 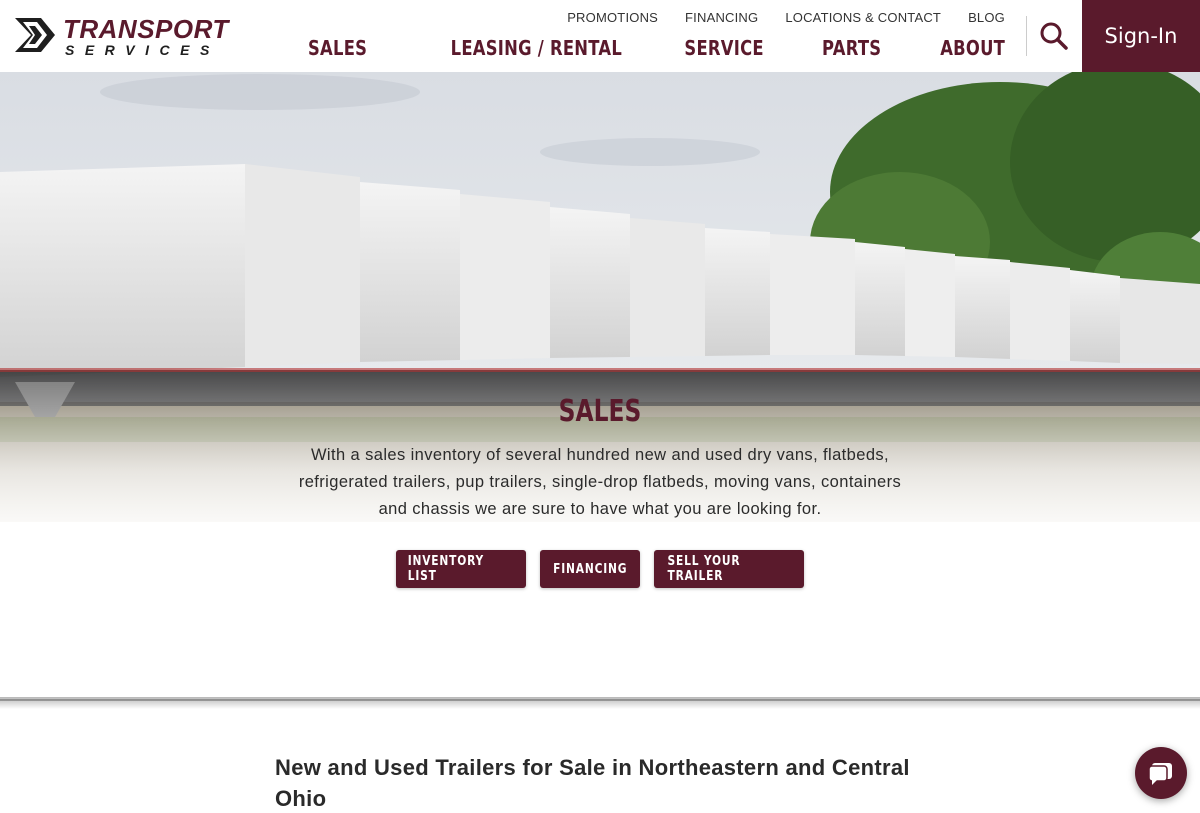 I want to click on financing-button: FINANCING, so click(x=590, y=569).